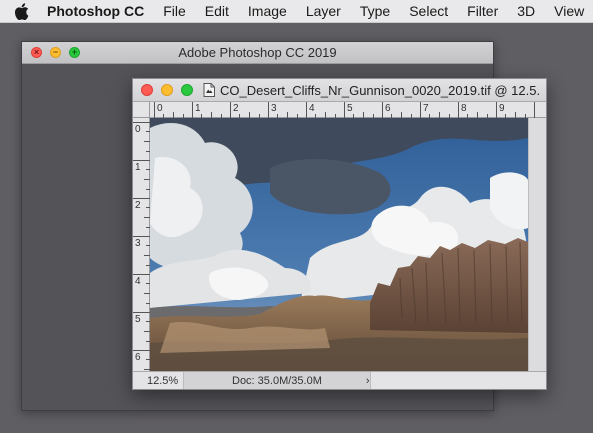  I want to click on horizontal-ruler: 0 1 2 3 4 5 6 7 8 9, so click(348, 110).